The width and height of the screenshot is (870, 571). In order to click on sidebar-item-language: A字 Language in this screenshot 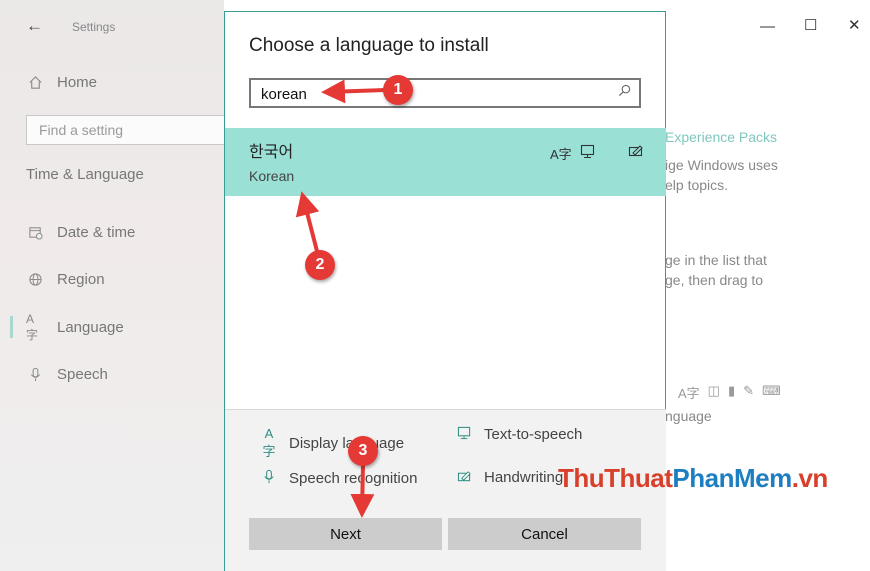, I will do `click(75, 326)`.